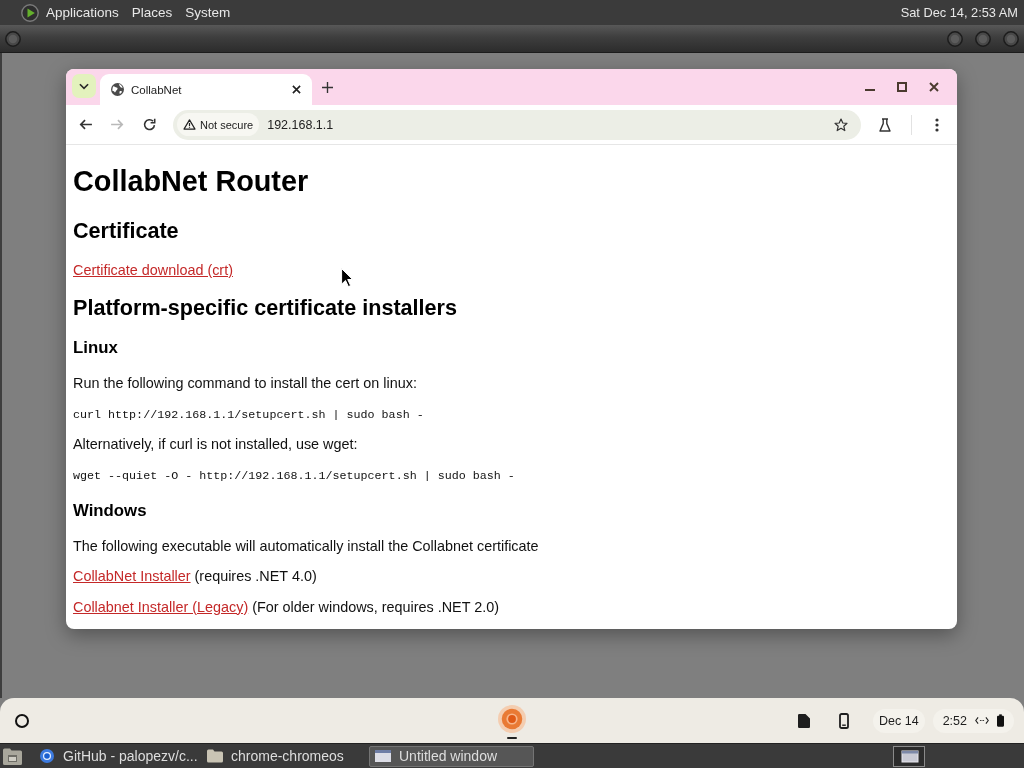 The width and height of the screenshot is (1024, 768). Describe the element at coordinates (959, 12) in the screenshot. I see `clock: Sat Dec 14, 2:53 AM` at that location.